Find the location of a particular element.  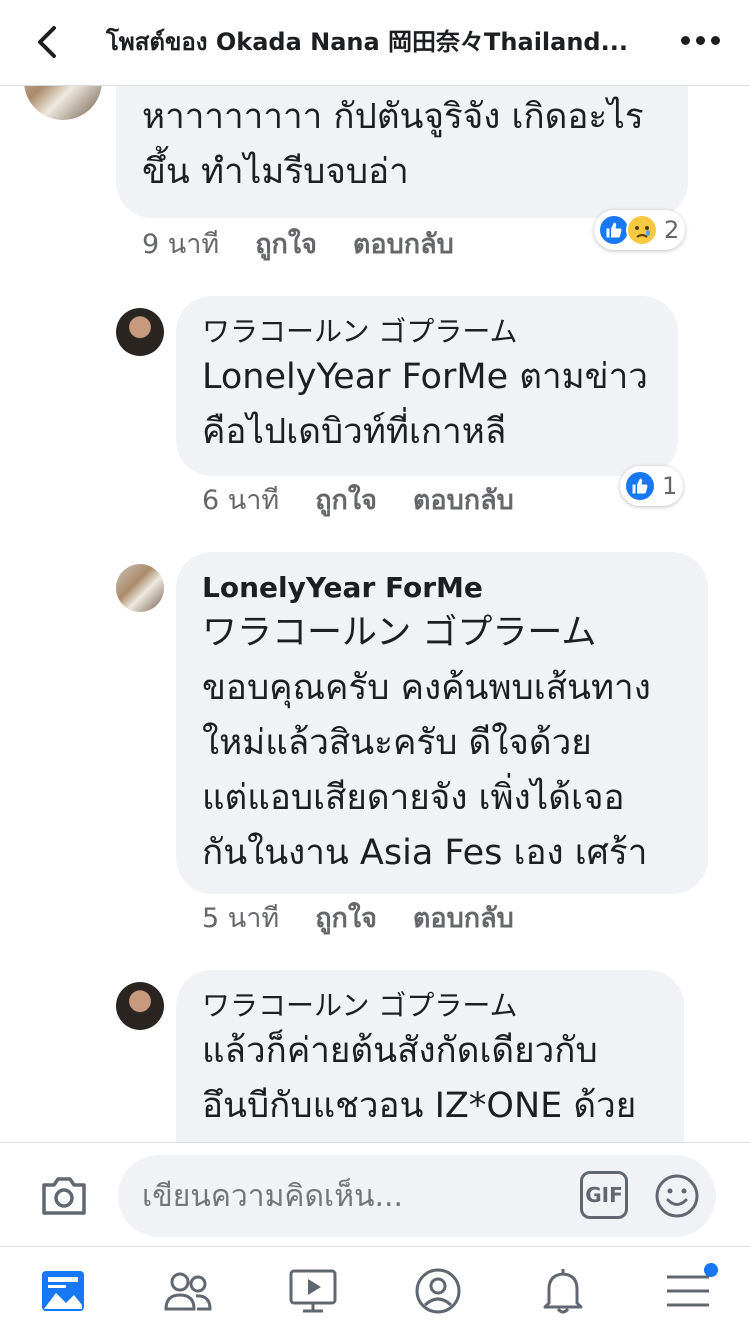

comment-text: อึนบีกับแชวอน IZ*ONE ด้วย is located at coordinates (419, 1106).